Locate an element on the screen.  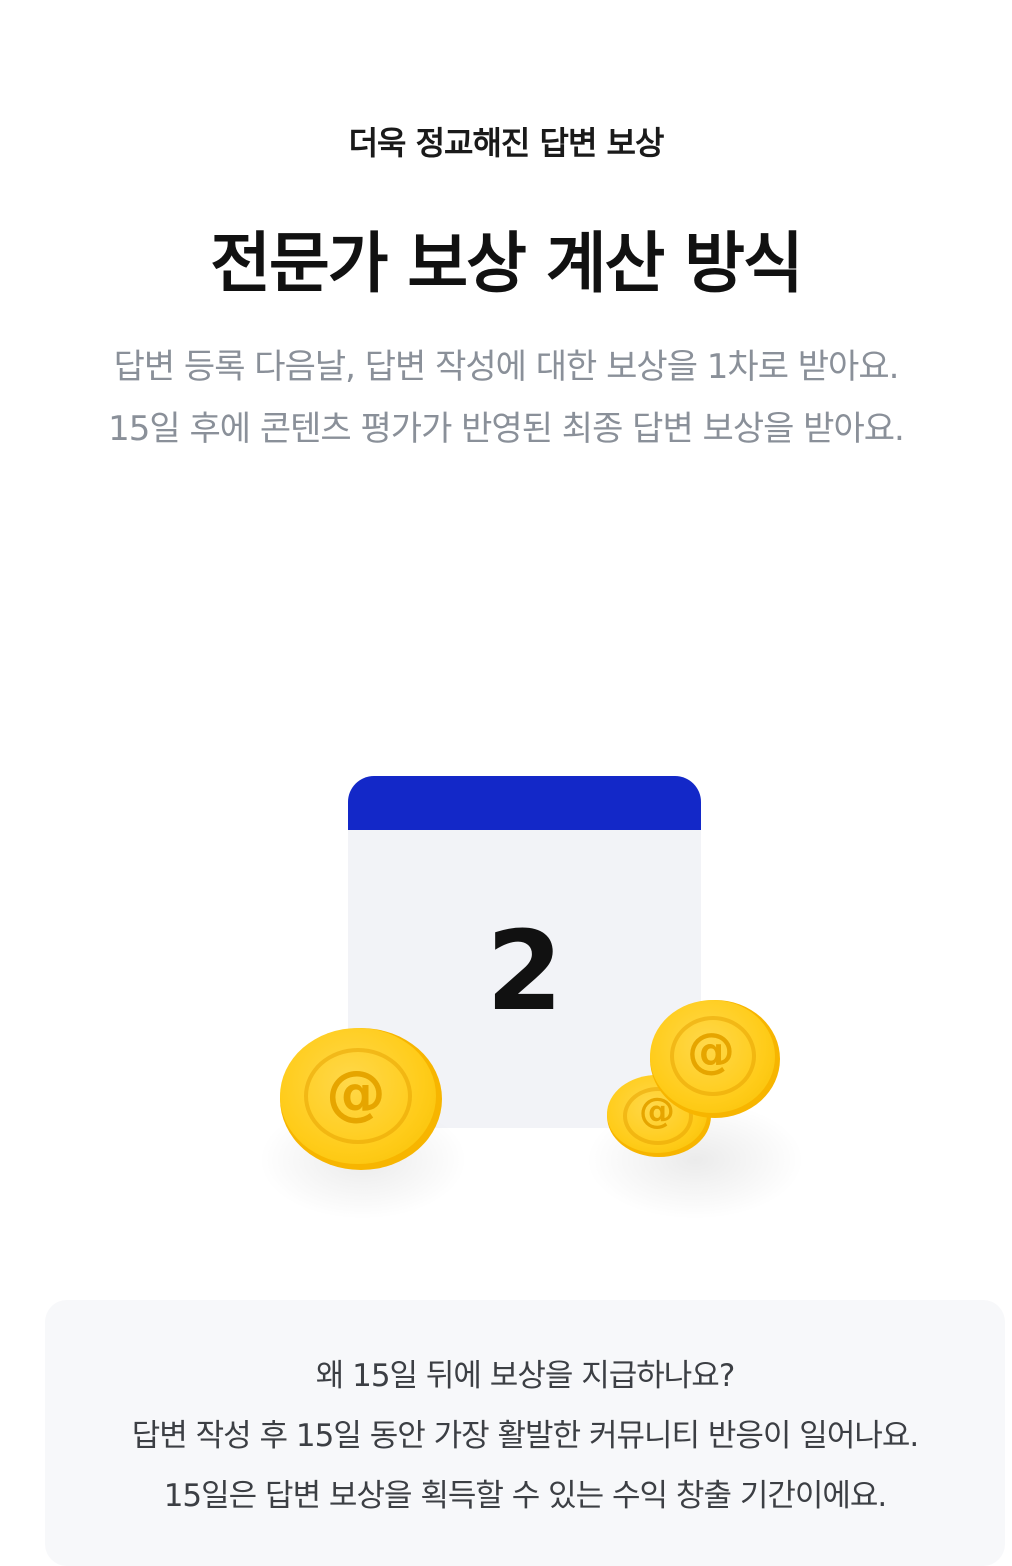
page-title: 전문가 보상 계산 방식 is located at coordinates (506, 263).